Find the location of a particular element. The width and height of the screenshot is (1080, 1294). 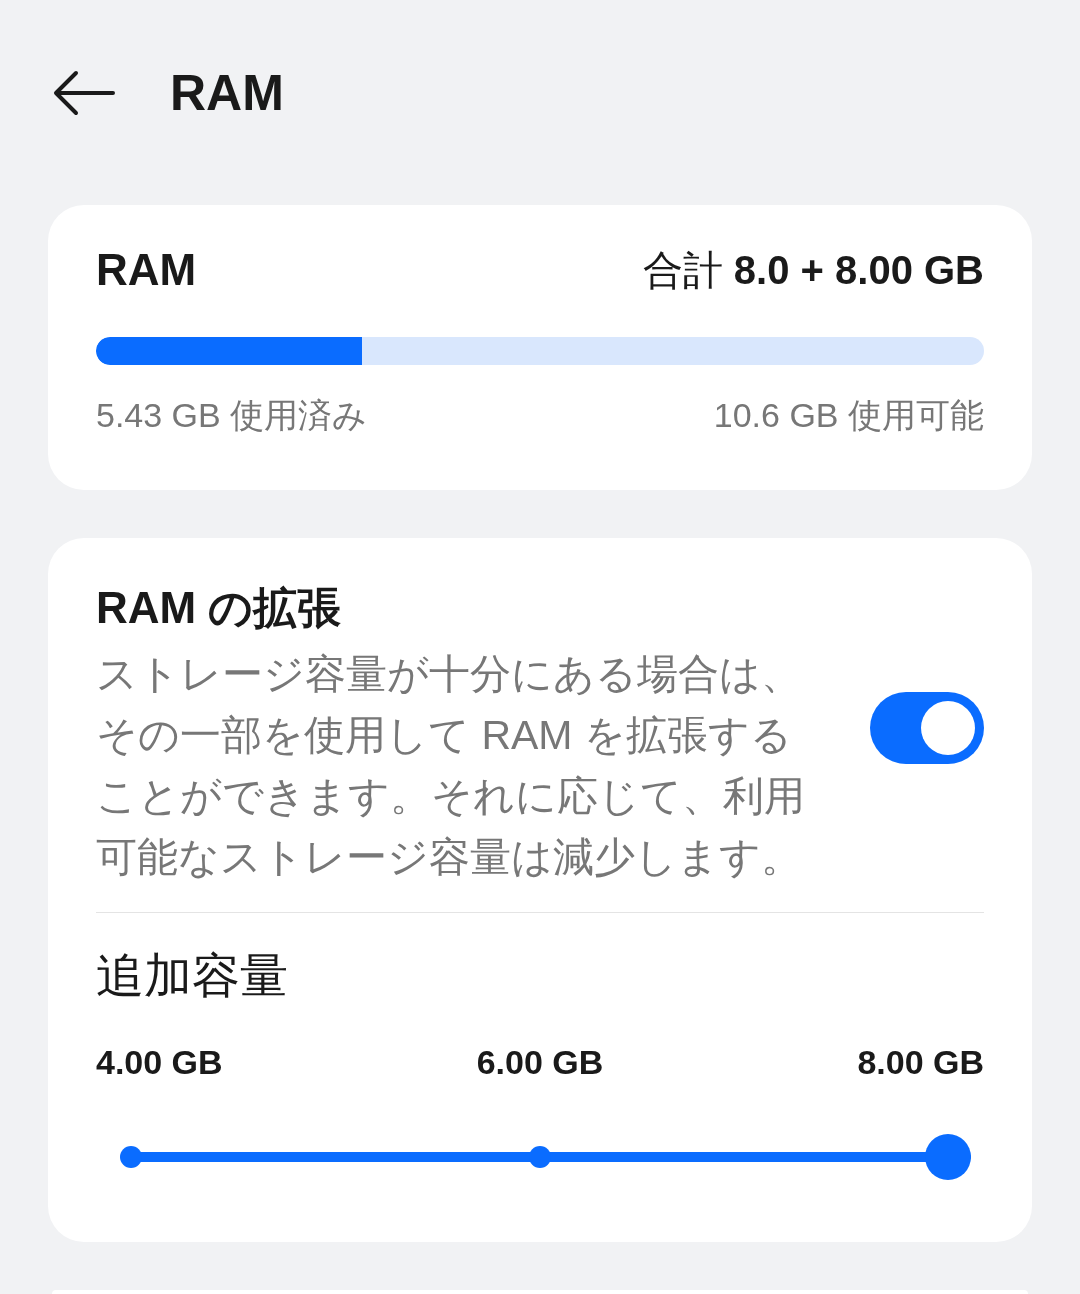

total-capacity: 合計 8.0 + 8.00 GB is located at coordinates (813, 270).